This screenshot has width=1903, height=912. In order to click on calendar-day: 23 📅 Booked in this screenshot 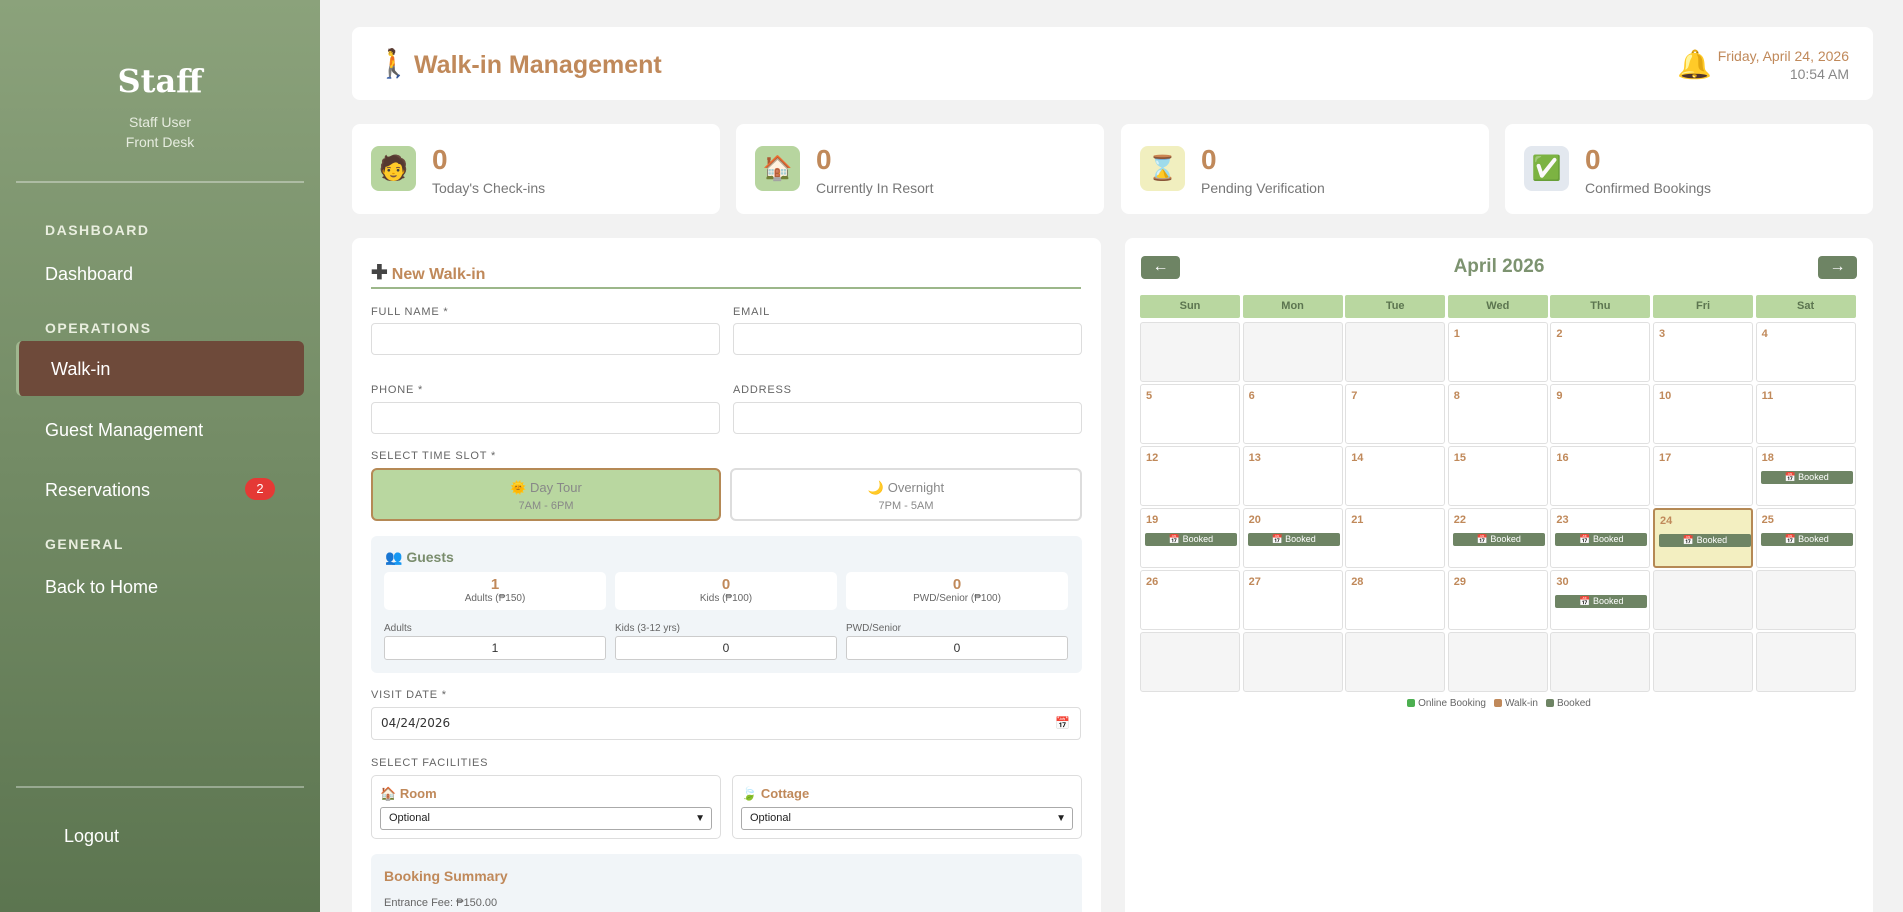, I will do `click(1600, 538)`.